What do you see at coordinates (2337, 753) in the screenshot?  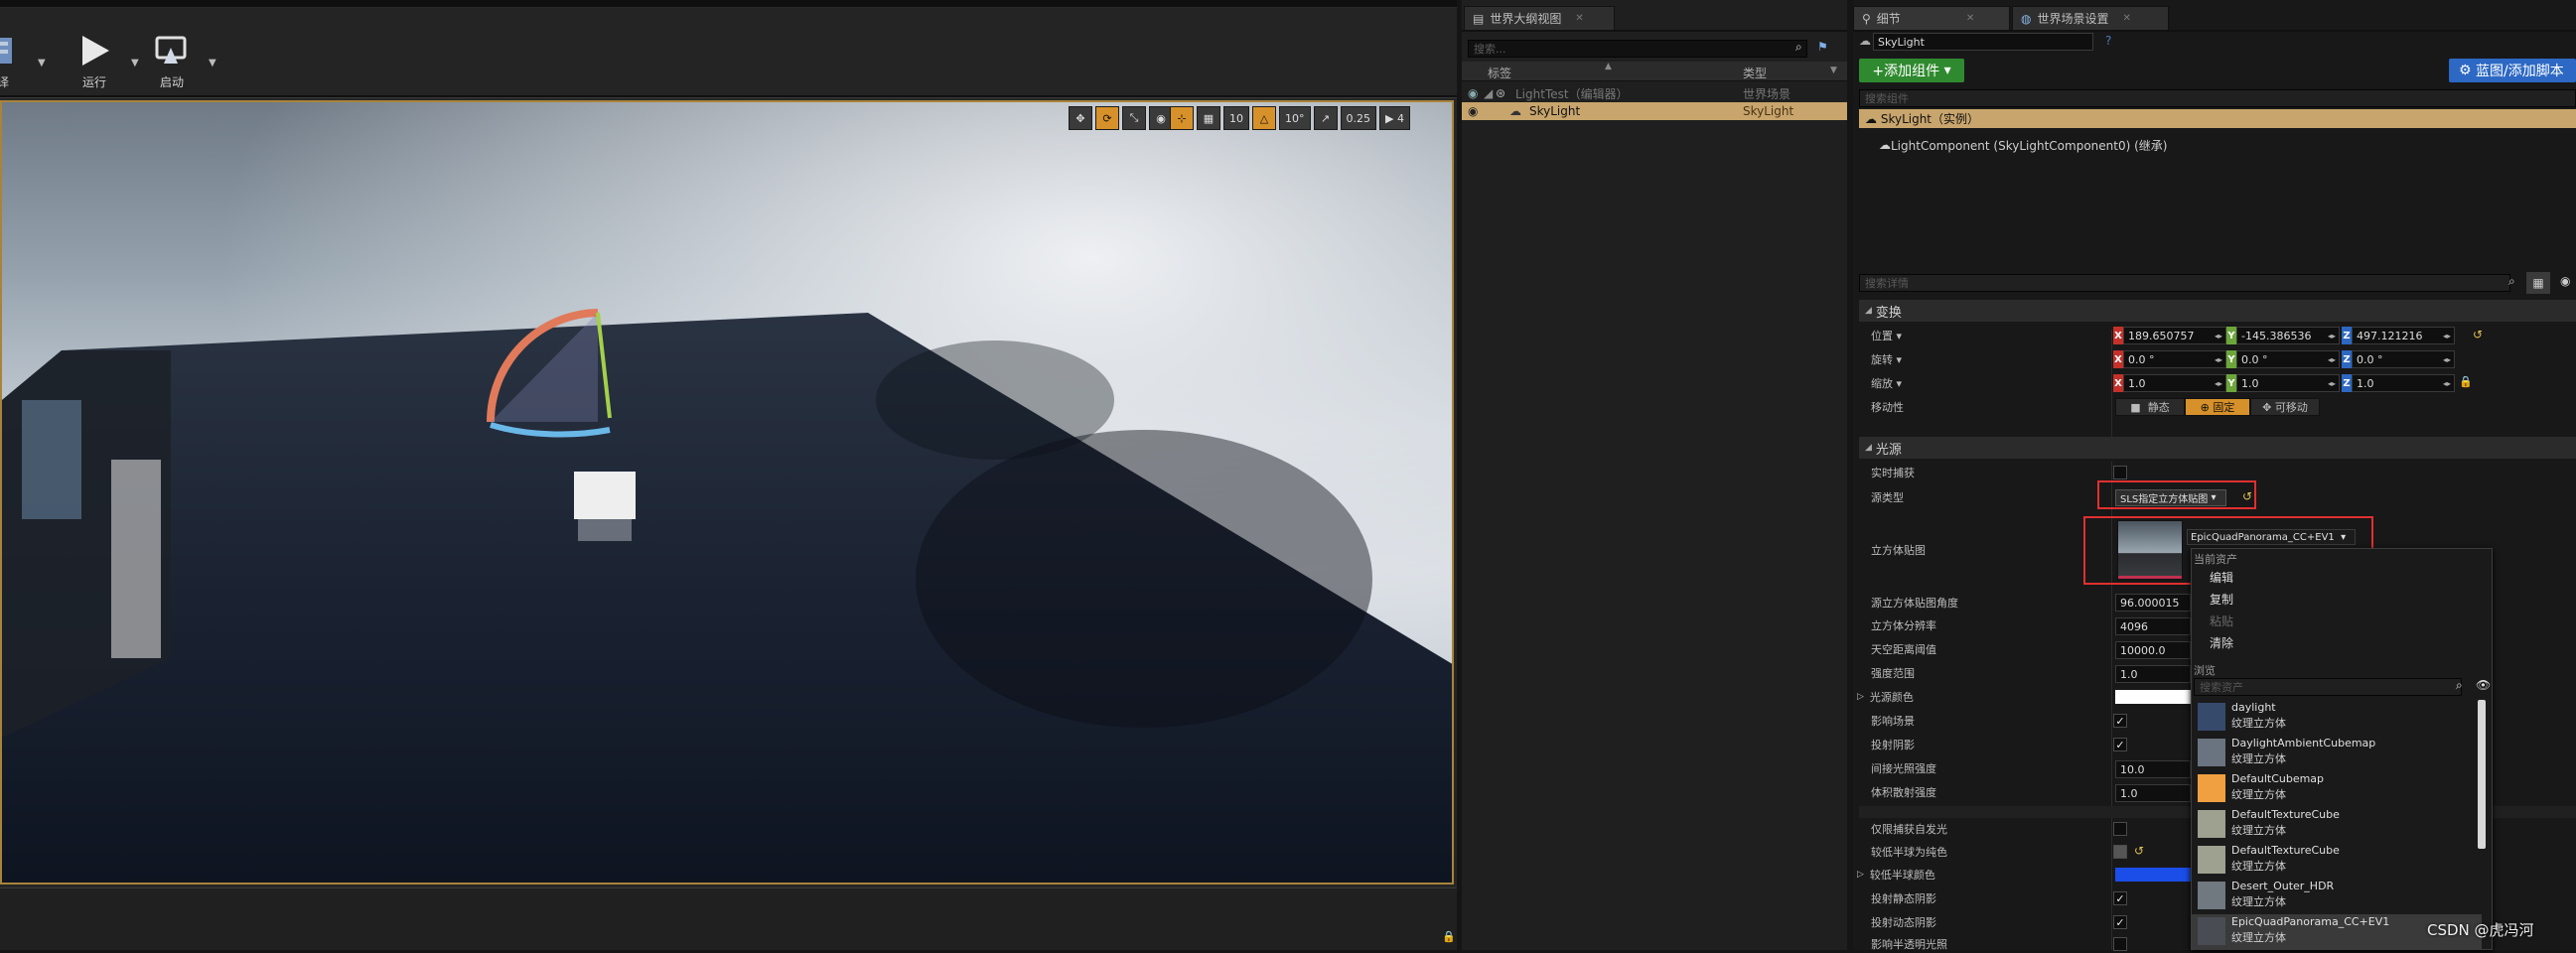 I see `asset-item: DaylightAmbientCubemap 纹理立方体` at bounding box center [2337, 753].